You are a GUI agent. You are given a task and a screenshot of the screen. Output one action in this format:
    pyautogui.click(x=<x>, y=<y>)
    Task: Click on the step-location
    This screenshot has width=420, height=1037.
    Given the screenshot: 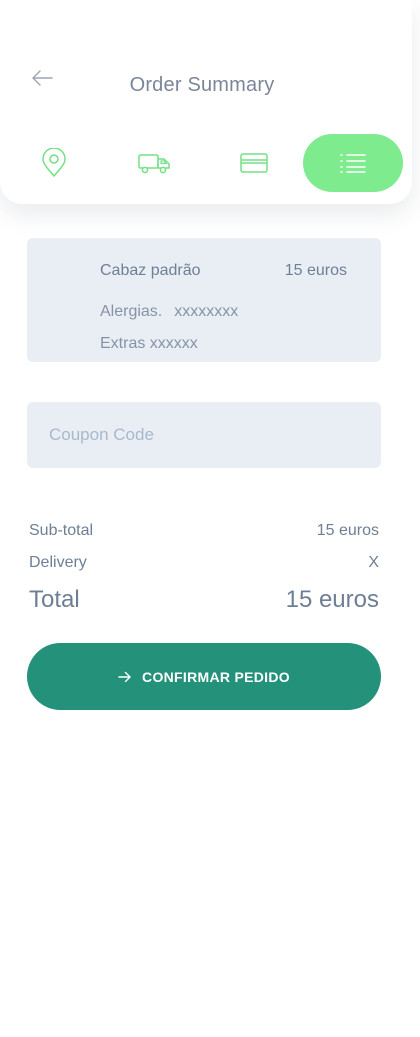 What is the action you would take?
    pyautogui.click(x=54, y=163)
    